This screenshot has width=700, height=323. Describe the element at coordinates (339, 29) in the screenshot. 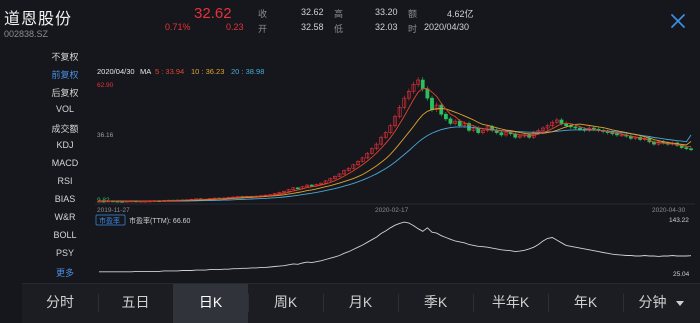

I see `low-label: 低` at that location.